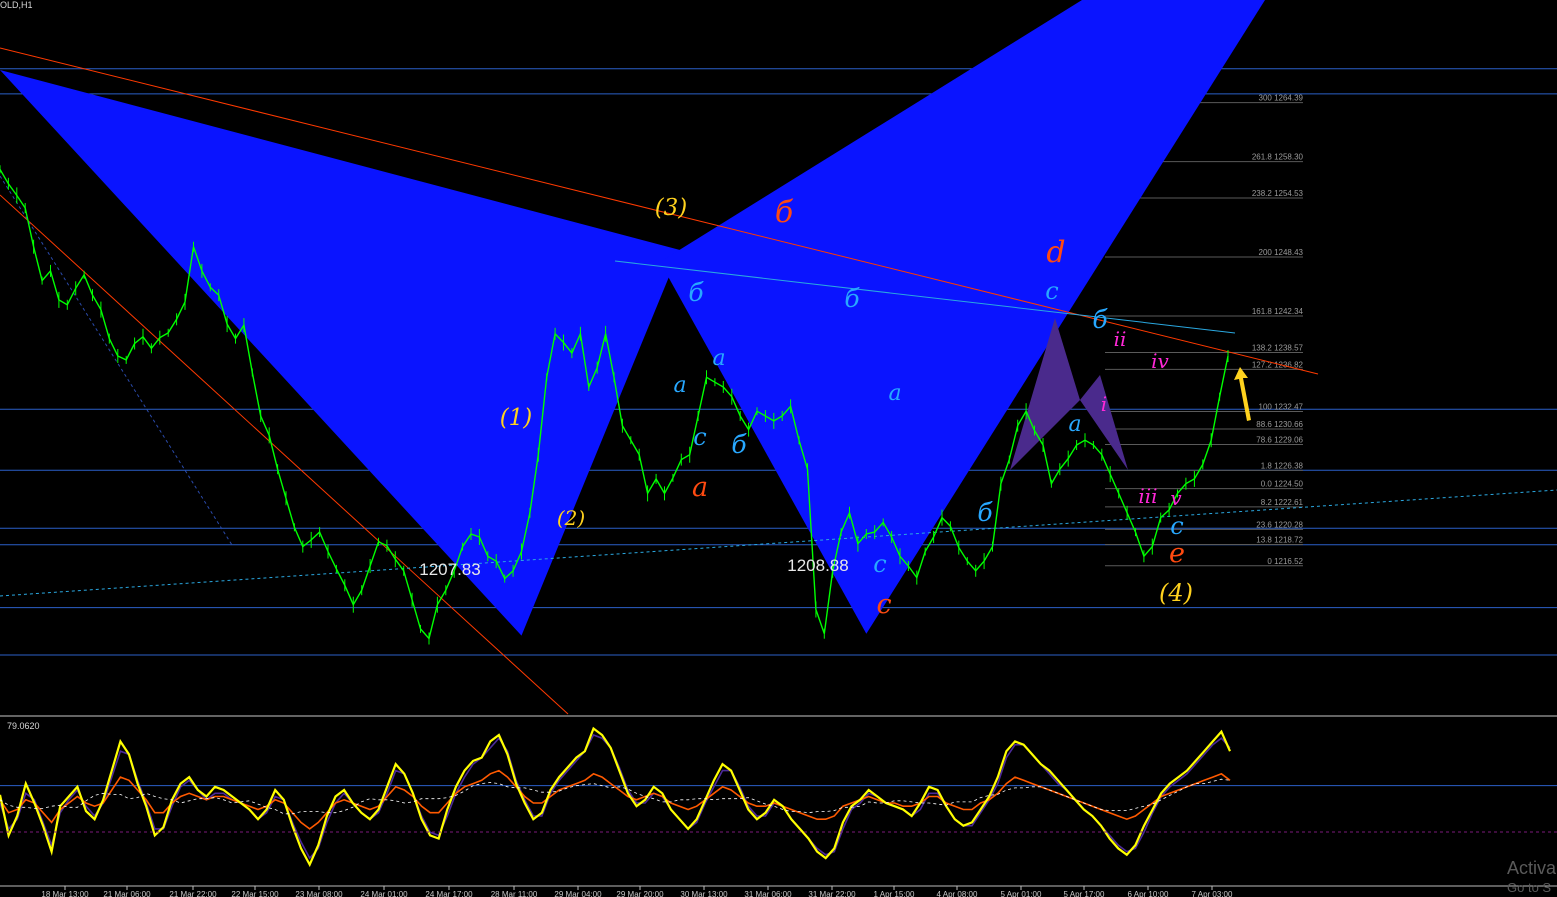 The width and height of the screenshot is (1557, 897). What do you see at coordinates (1281, 406) in the screenshot?
I see `fib-label: 100 1232.47` at bounding box center [1281, 406].